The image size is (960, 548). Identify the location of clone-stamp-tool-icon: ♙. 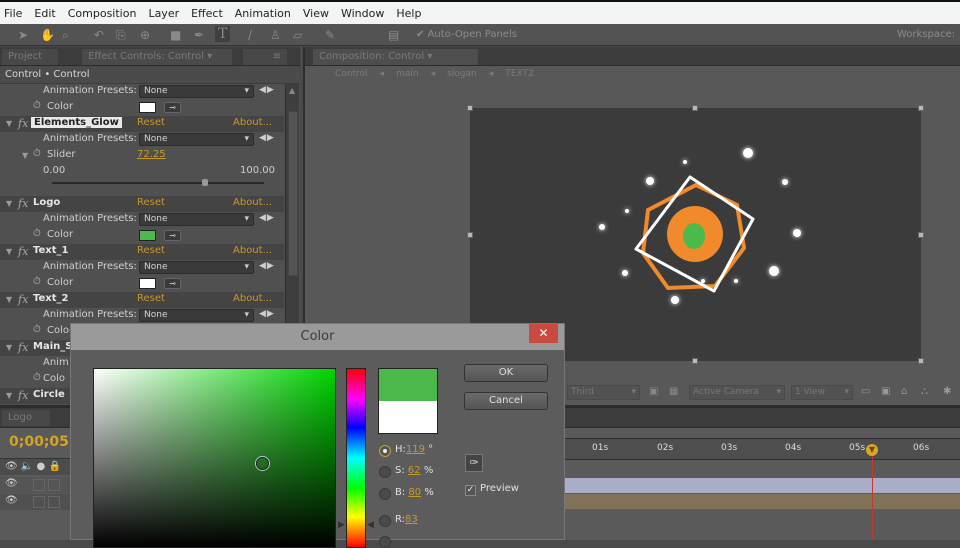
(275, 35).